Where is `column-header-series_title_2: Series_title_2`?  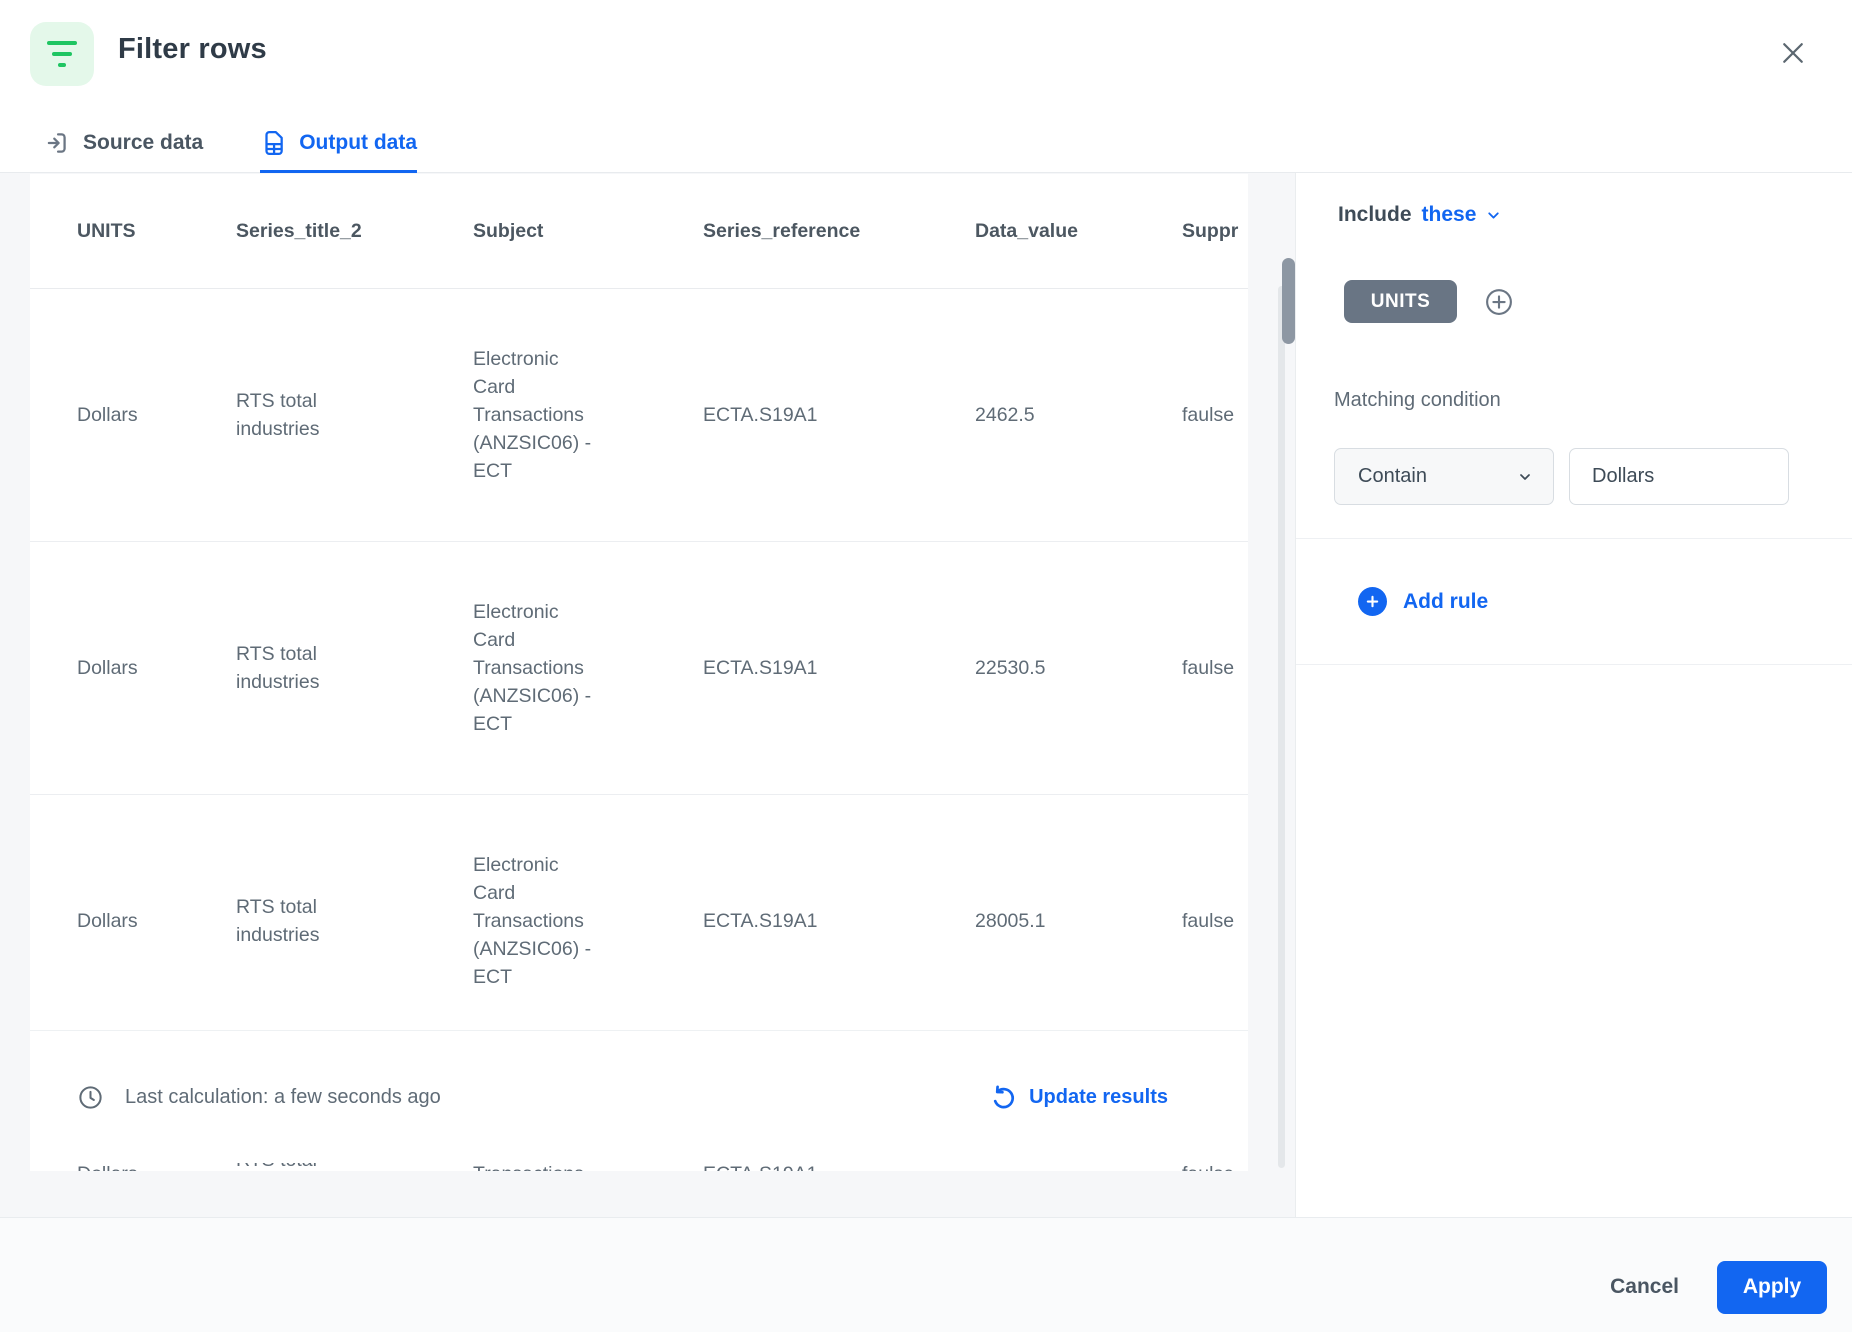
column-header-series_title_2: Series_title_2 is located at coordinates (299, 230).